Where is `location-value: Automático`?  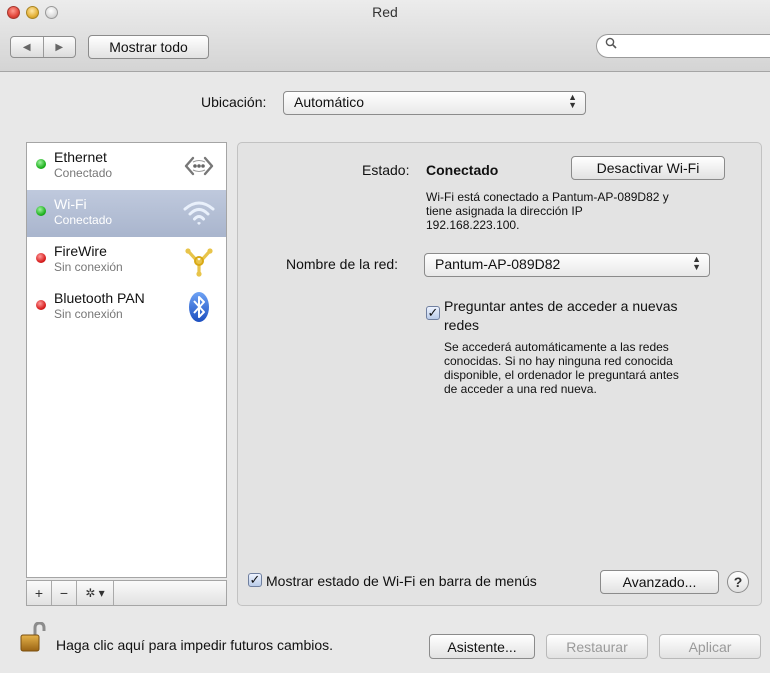 location-value: Automático is located at coordinates (329, 102).